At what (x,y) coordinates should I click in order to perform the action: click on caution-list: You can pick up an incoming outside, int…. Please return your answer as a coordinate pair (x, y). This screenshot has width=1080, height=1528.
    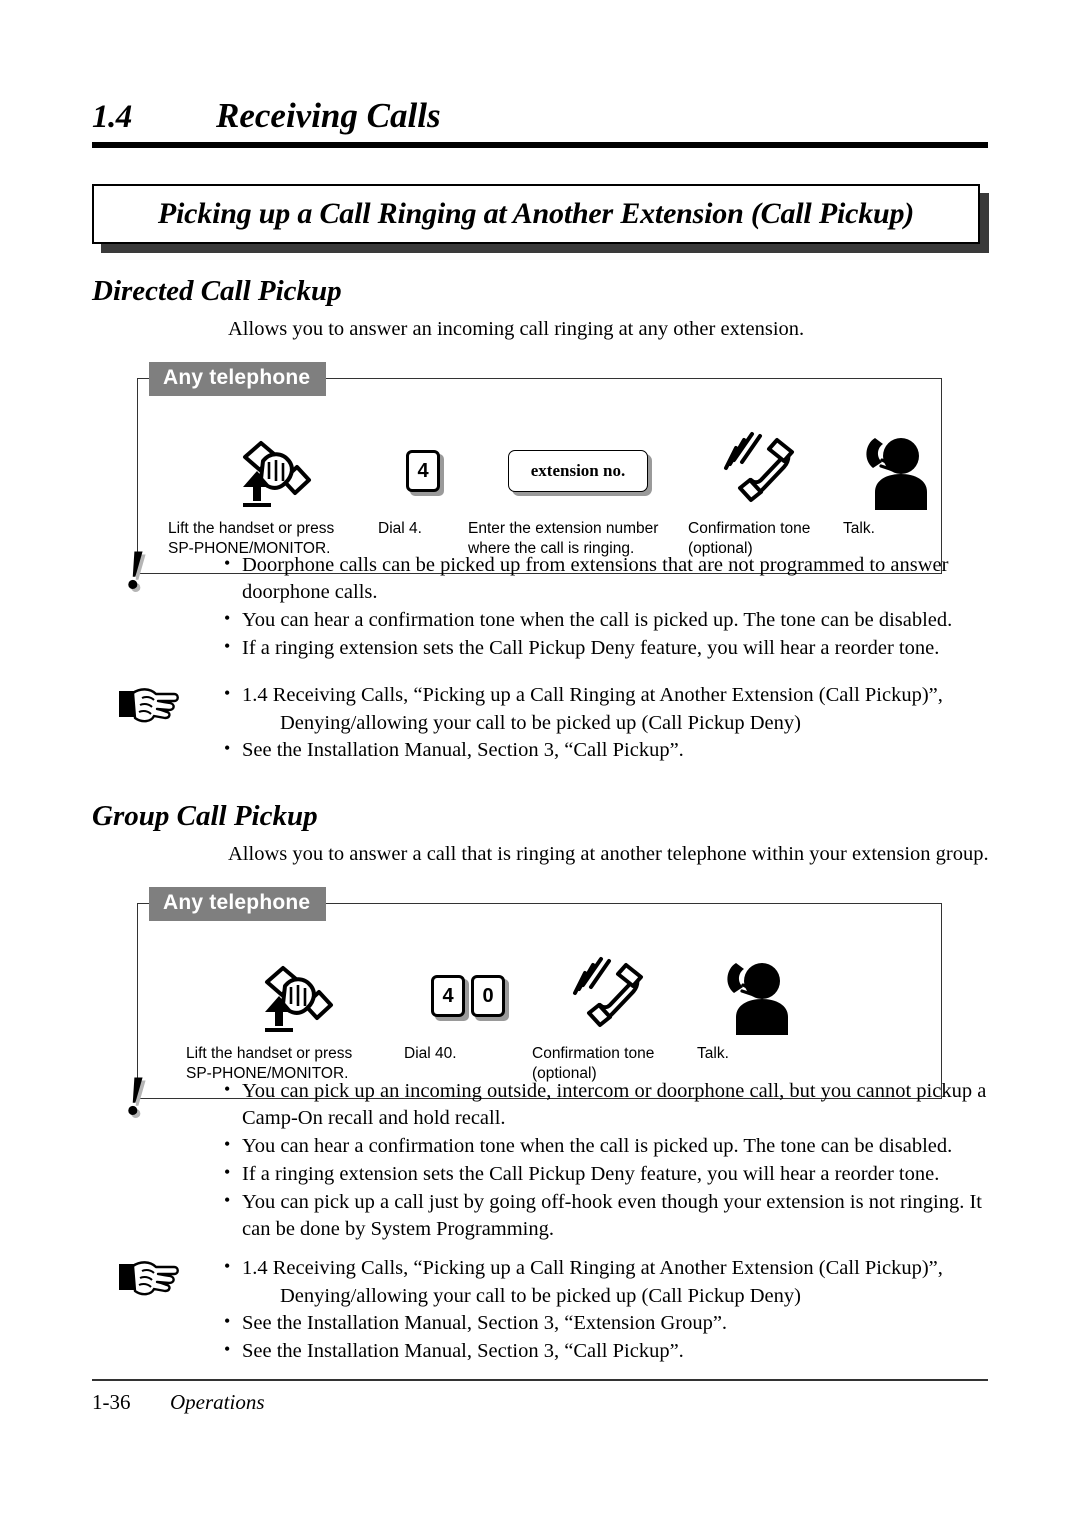
    Looking at the image, I should click on (607, 1161).